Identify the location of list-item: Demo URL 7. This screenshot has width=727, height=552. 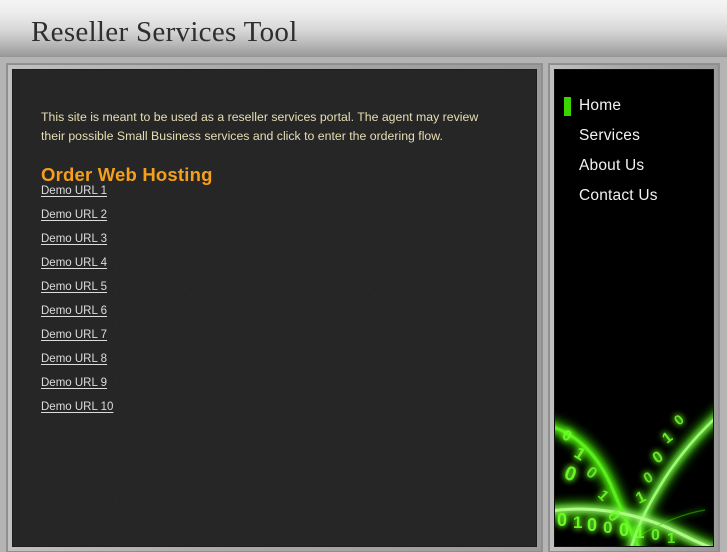
(191, 334).